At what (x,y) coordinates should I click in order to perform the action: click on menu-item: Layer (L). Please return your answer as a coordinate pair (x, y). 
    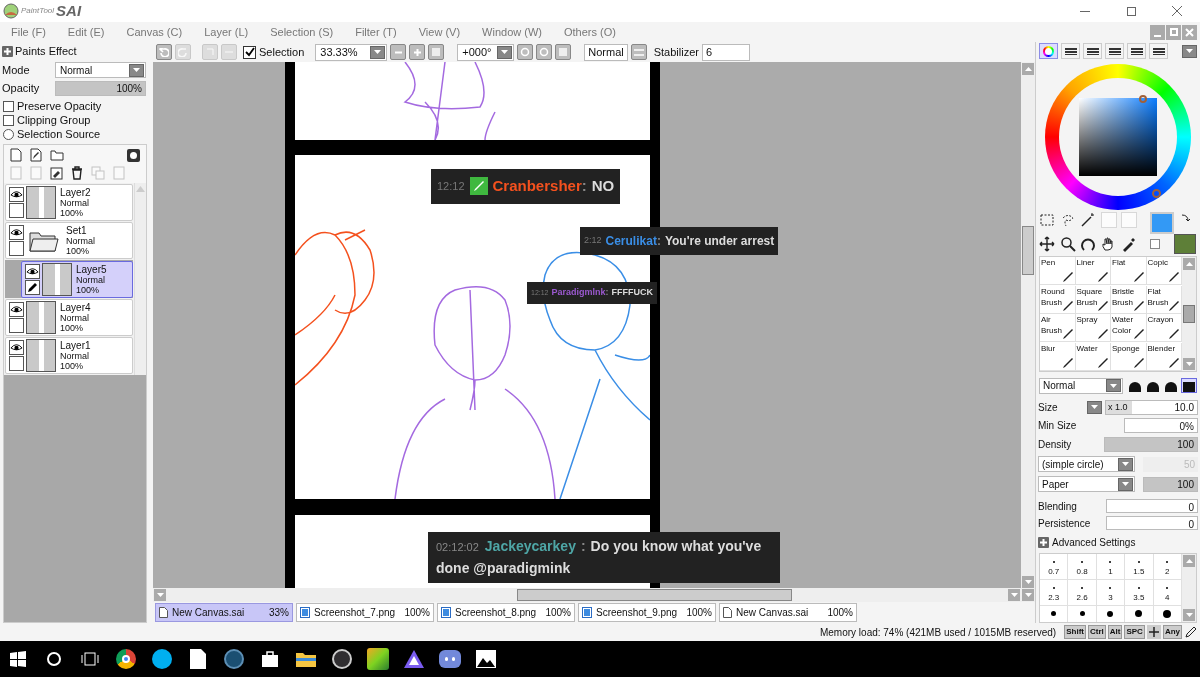
    Looking at the image, I should click on (226, 32).